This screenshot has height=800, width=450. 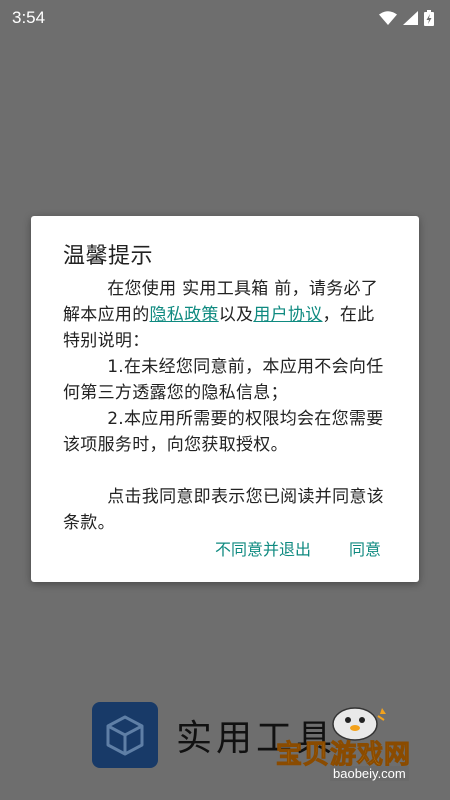 What do you see at coordinates (125, 735) in the screenshot?
I see `cube-icon` at bounding box center [125, 735].